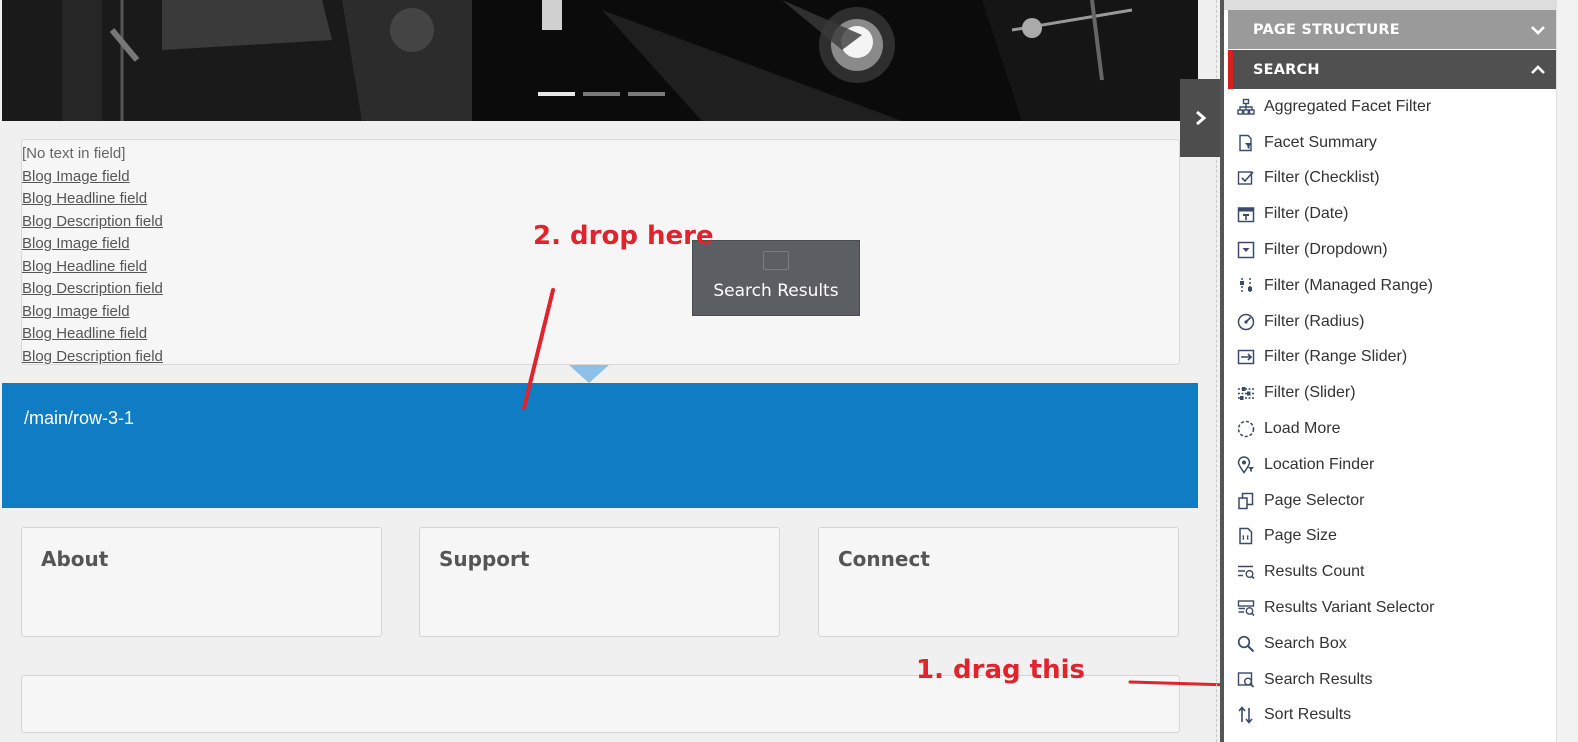 Image resolution: width=1578 pixels, height=742 pixels. What do you see at coordinates (1394, 393) in the screenshot?
I see `tool-filter-slider: Filter (Slider)` at bounding box center [1394, 393].